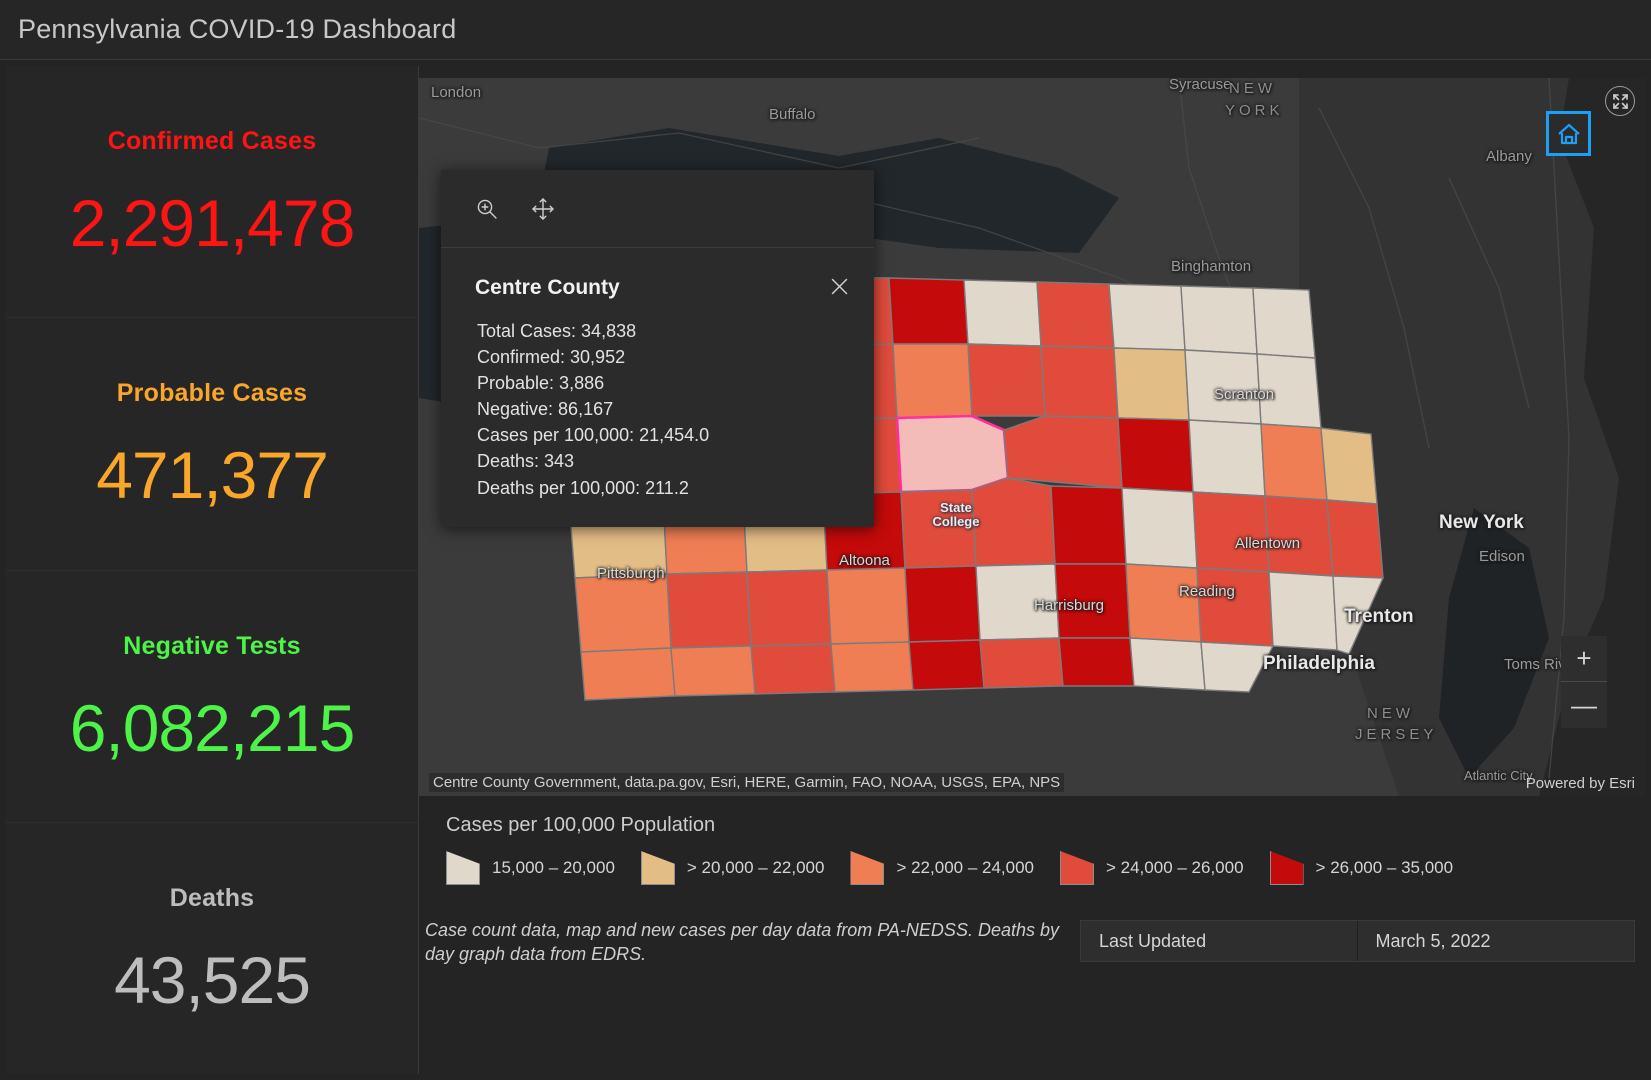 This screenshot has height=1080, width=1651. What do you see at coordinates (547, 287) in the screenshot?
I see `popup-title: Centre County` at bounding box center [547, 287].